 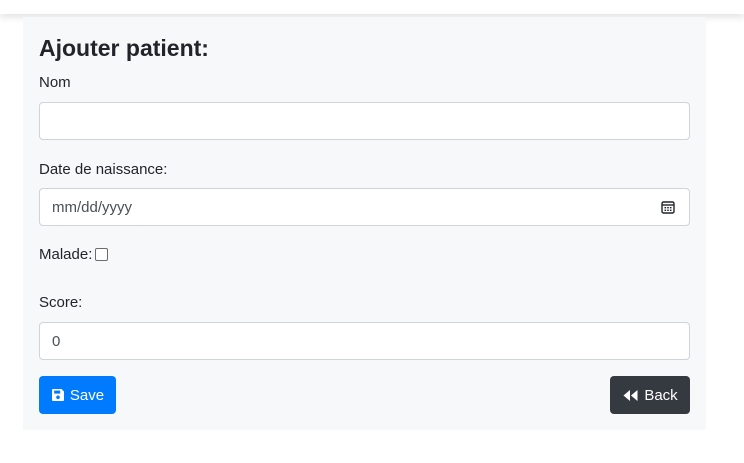 What do you see at coordinates (87, 395) in the screenshot?
I see `save-button-label: Save` at bounding box center [87, 395].